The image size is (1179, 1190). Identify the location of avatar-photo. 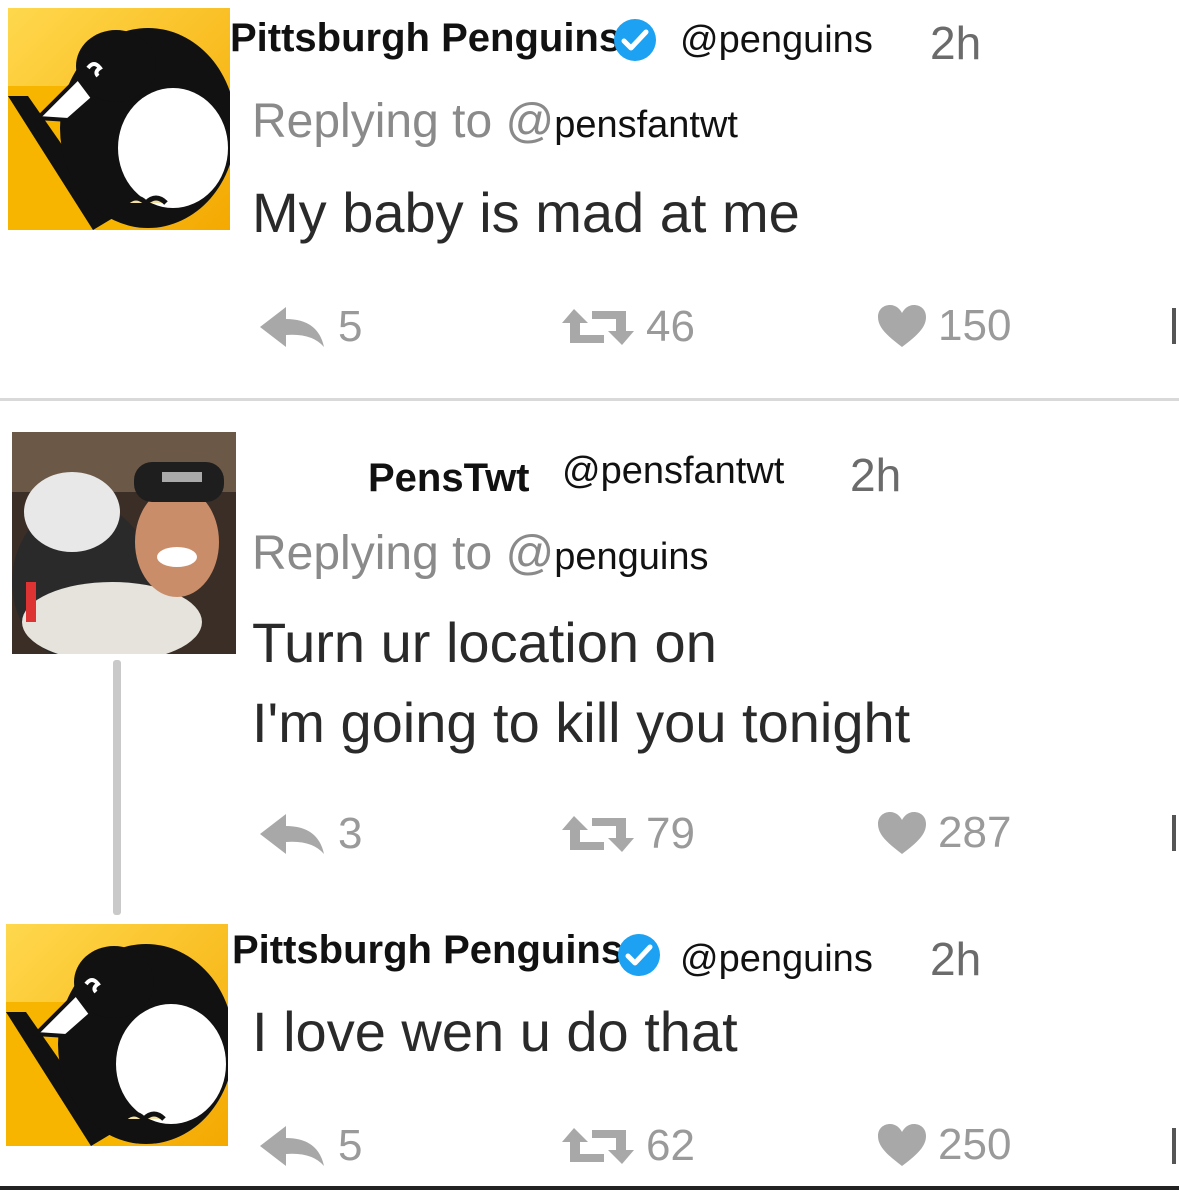
(124, 543).